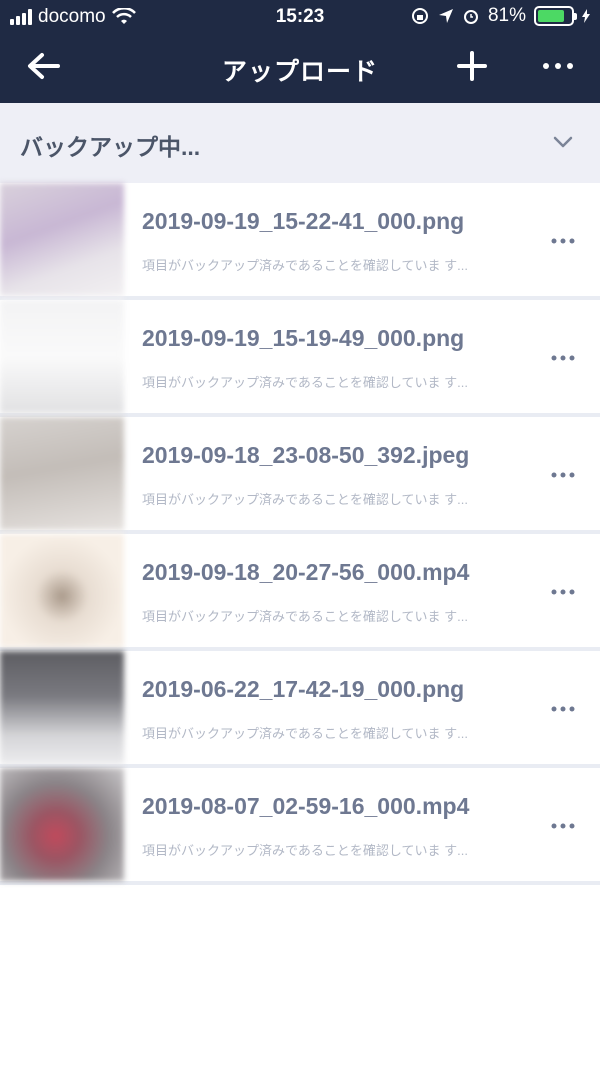 The height and width of the screenshot is (1067, 600). What do you see at coordinates (470, 17) in the screenshot?
I see `alarm-icon` at bounding box center [470, 17].